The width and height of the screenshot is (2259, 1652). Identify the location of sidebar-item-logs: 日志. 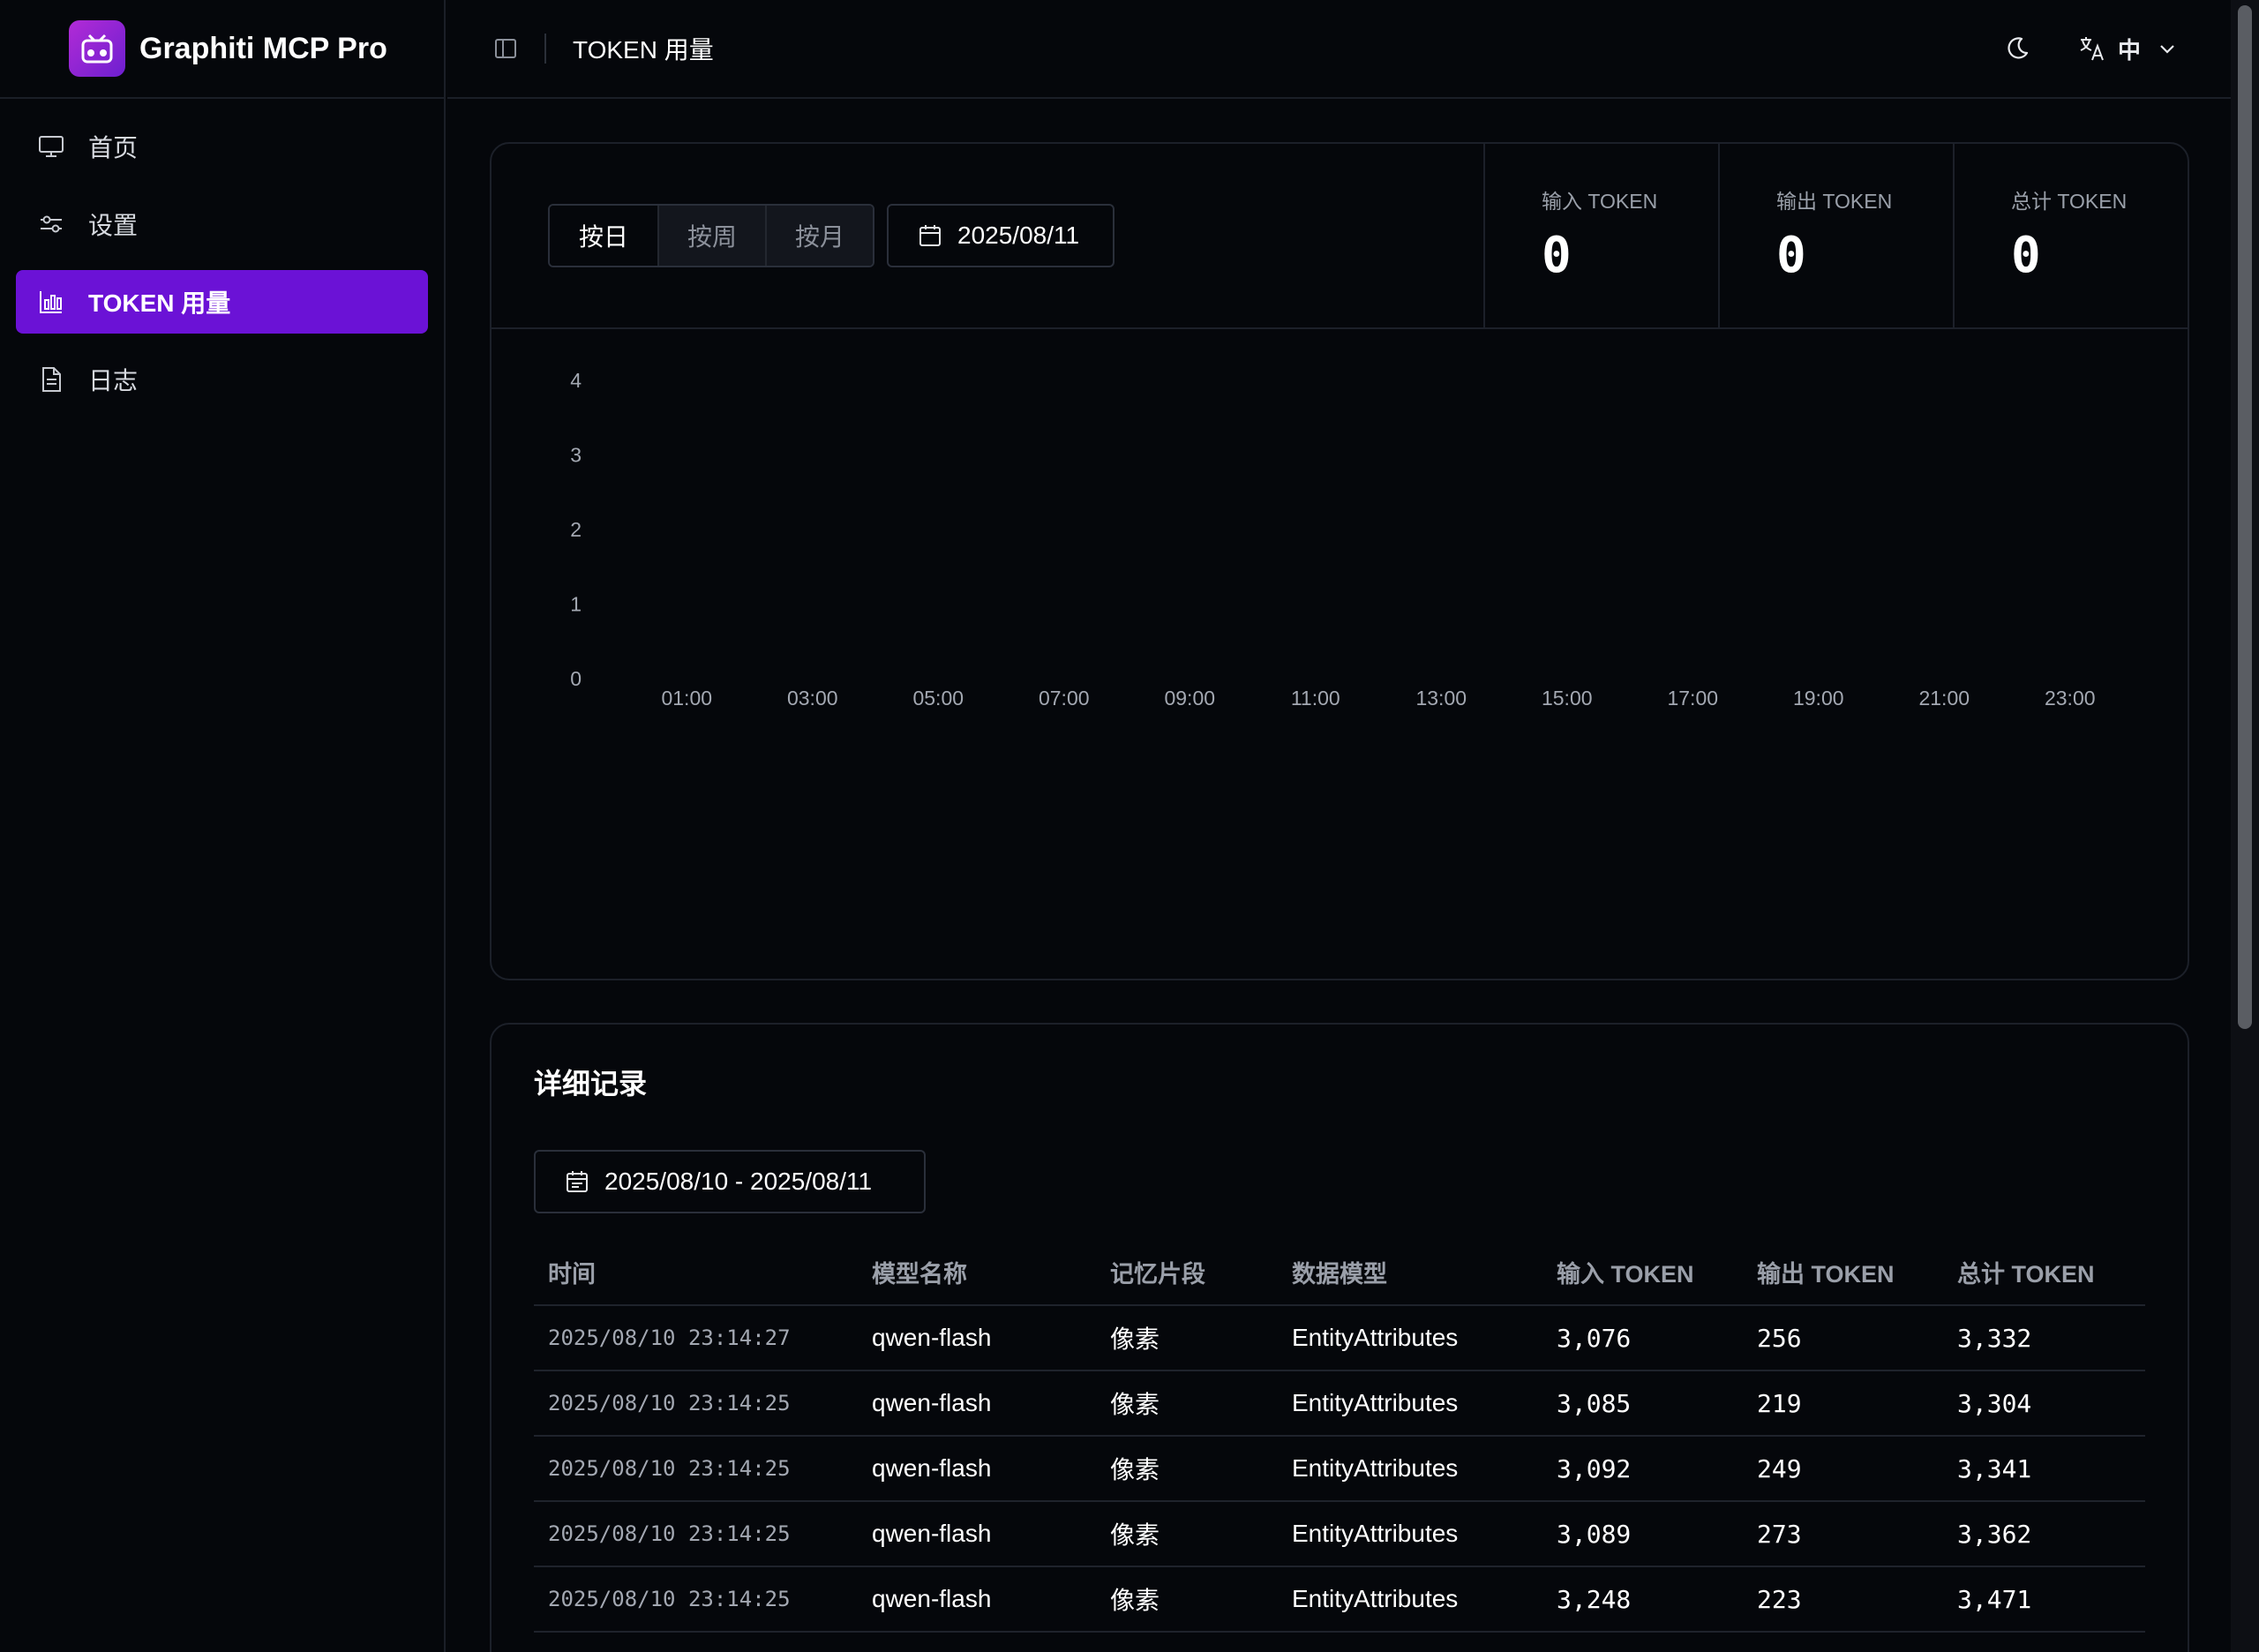
(222, 379).